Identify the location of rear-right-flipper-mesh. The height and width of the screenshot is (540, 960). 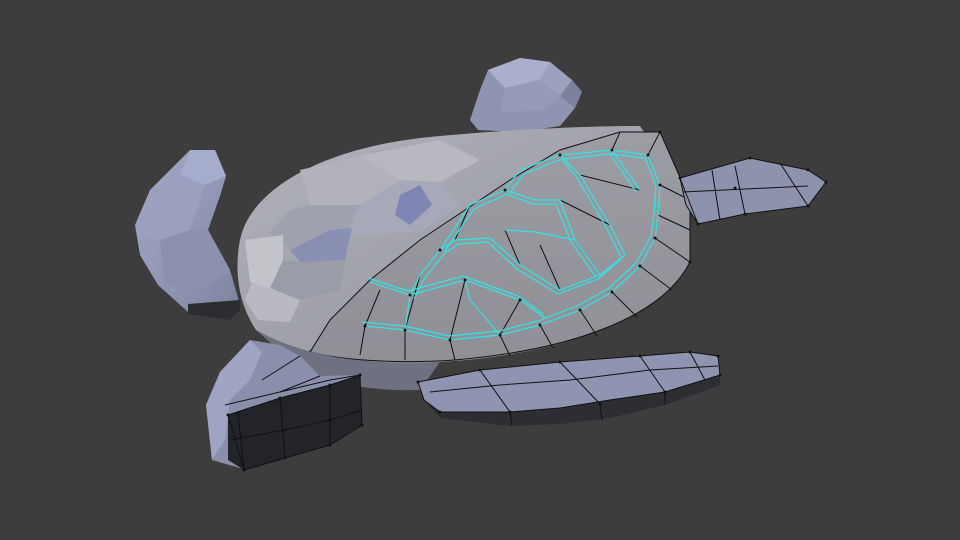
(753, 191).